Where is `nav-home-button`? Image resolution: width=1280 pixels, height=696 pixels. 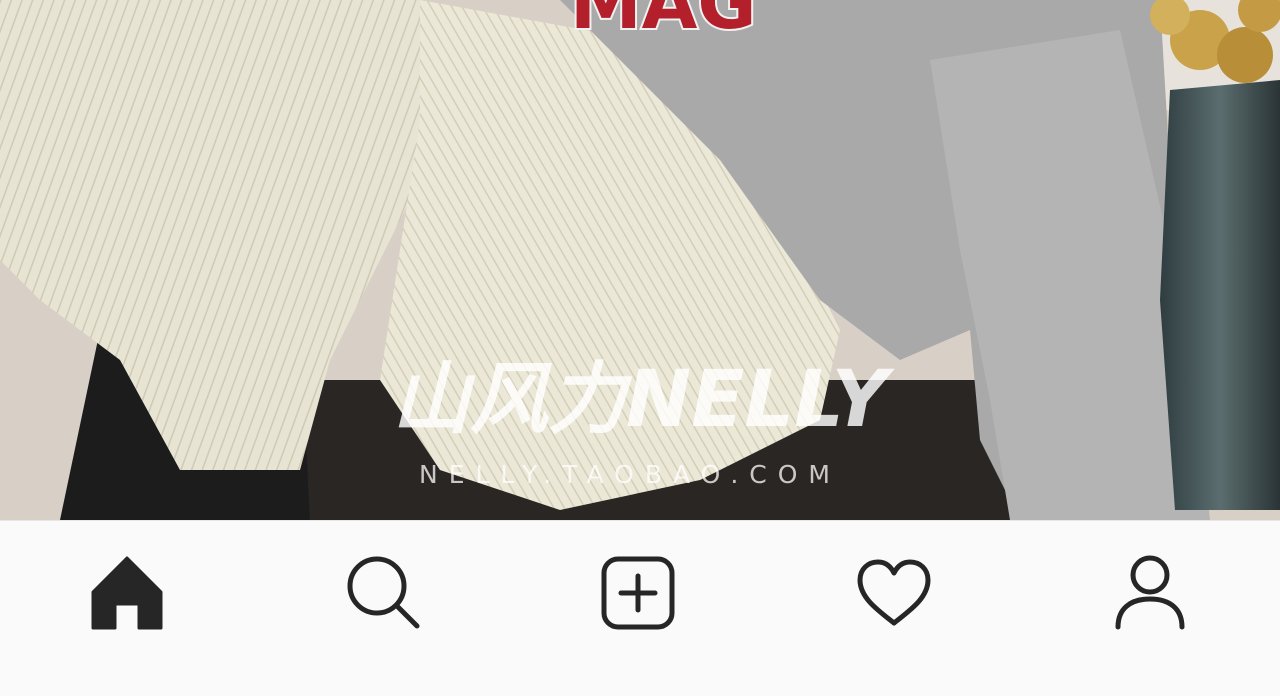 nav-home-button is located at coordinates (127, 593).